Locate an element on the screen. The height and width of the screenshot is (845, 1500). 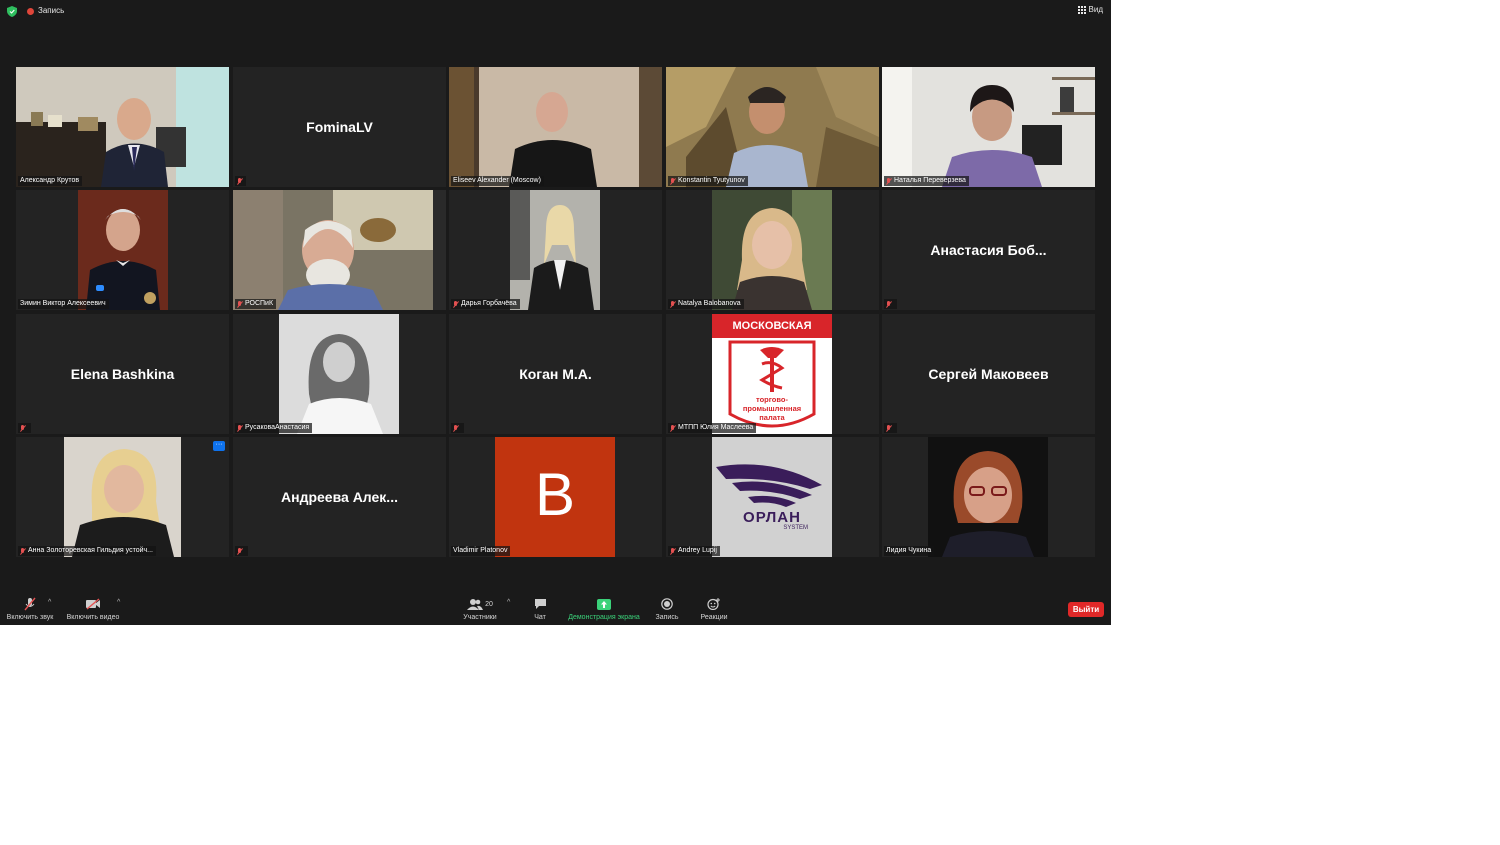
participant-tile: Зимин Виктор Алексеевич is located at coordinates (122, 250).